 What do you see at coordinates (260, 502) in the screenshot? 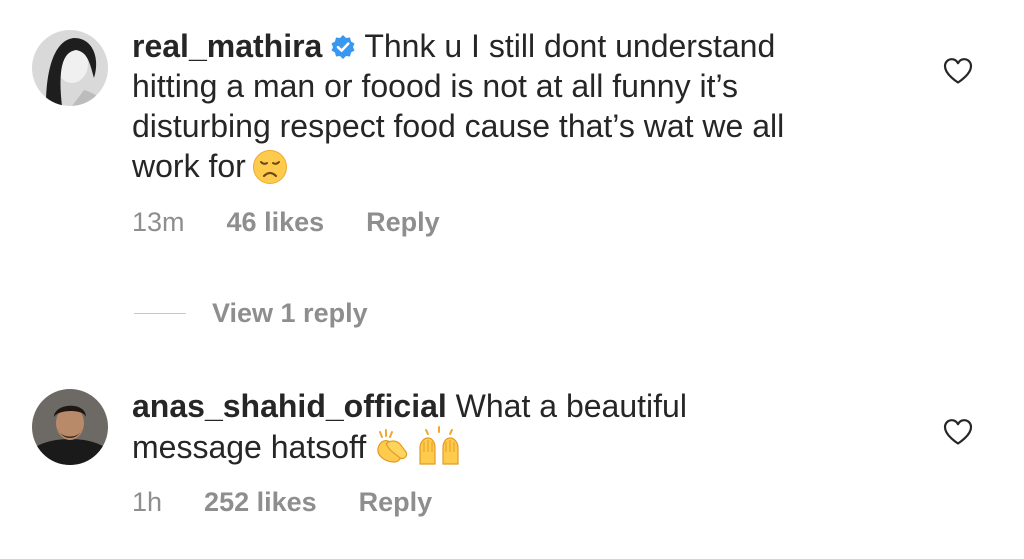
I see `likes-count: 252 likes` at bounding box center [260, 502].